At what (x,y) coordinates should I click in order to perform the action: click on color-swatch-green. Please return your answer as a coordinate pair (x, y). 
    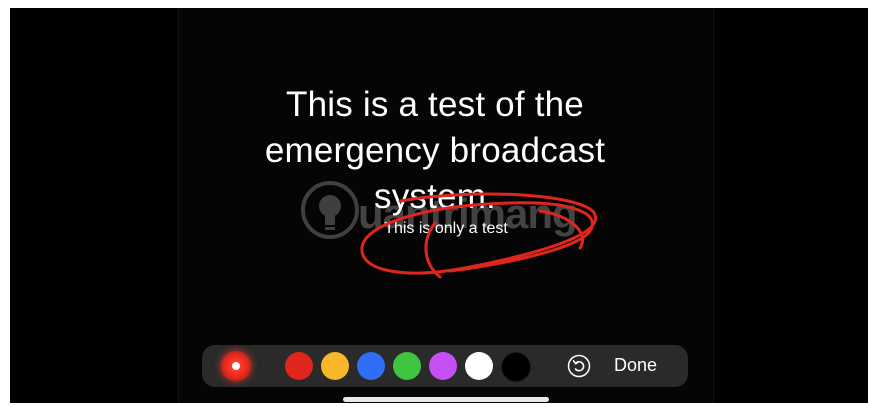
    Looking at the image, I should click on (407, 366).